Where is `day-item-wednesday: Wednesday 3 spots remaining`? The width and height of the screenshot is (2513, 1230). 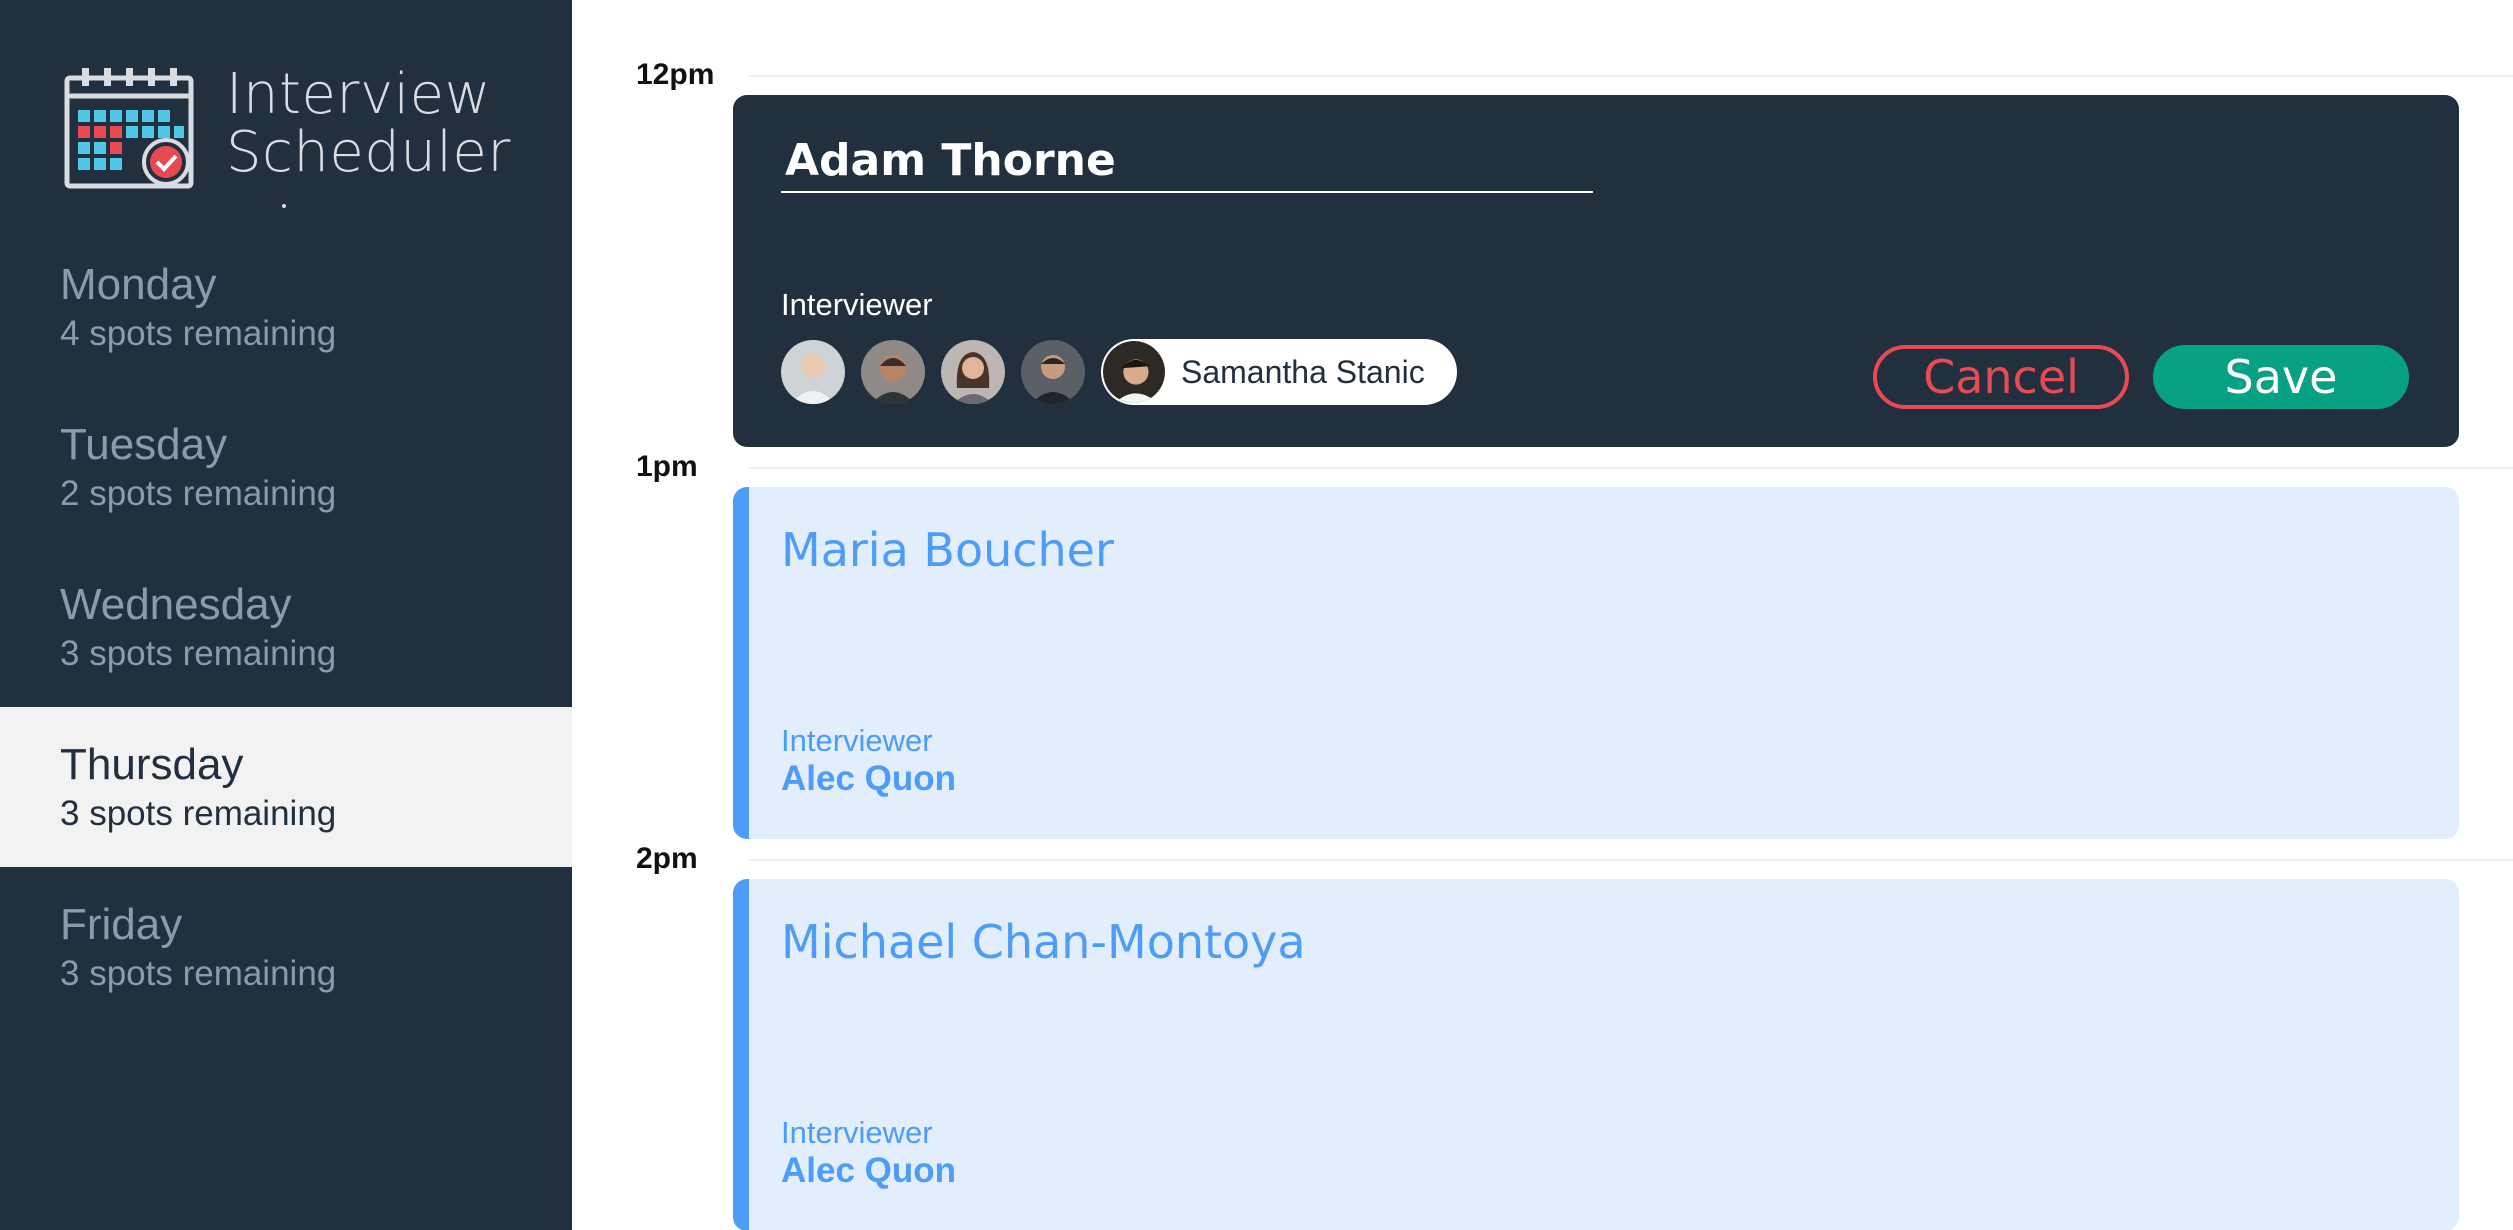 day-item-wednesday: Wednesday 3 spots remaining is located at coordinates (286, 627).